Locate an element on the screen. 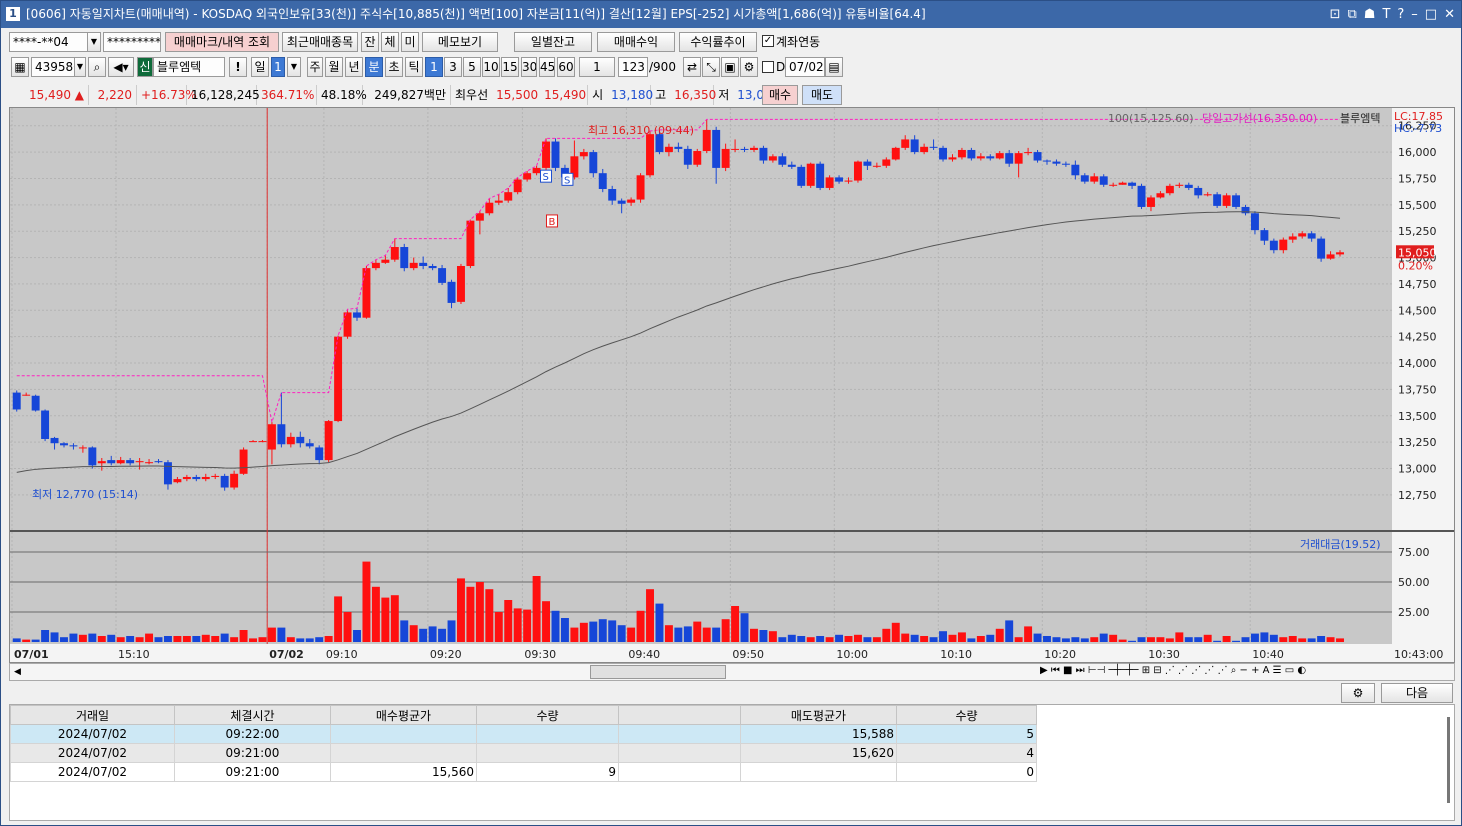  trade-profit-button: 매매수익 is located at coordinates (636, 42).